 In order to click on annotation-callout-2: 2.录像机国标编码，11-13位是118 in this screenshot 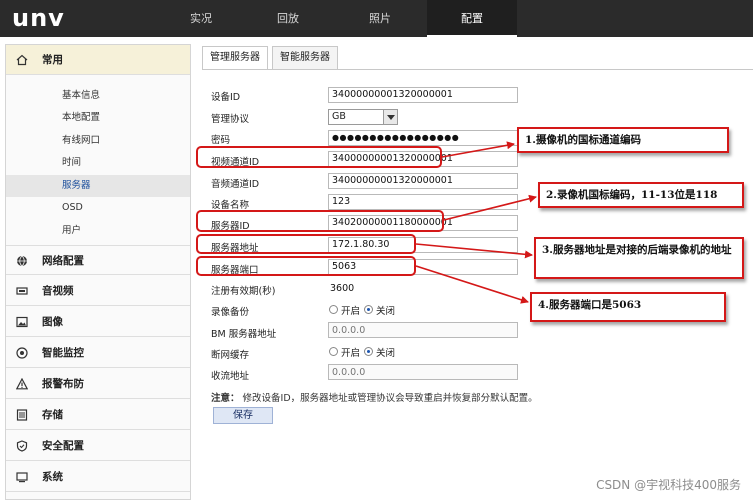, I will do `click(641, 195)`.